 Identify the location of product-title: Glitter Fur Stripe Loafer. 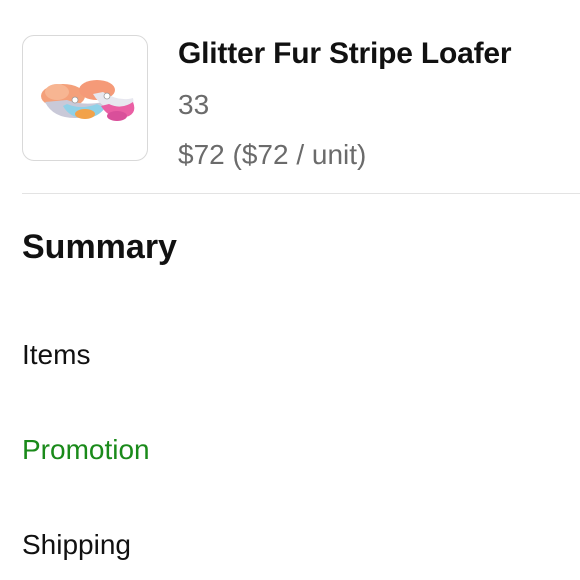
(345, 54).